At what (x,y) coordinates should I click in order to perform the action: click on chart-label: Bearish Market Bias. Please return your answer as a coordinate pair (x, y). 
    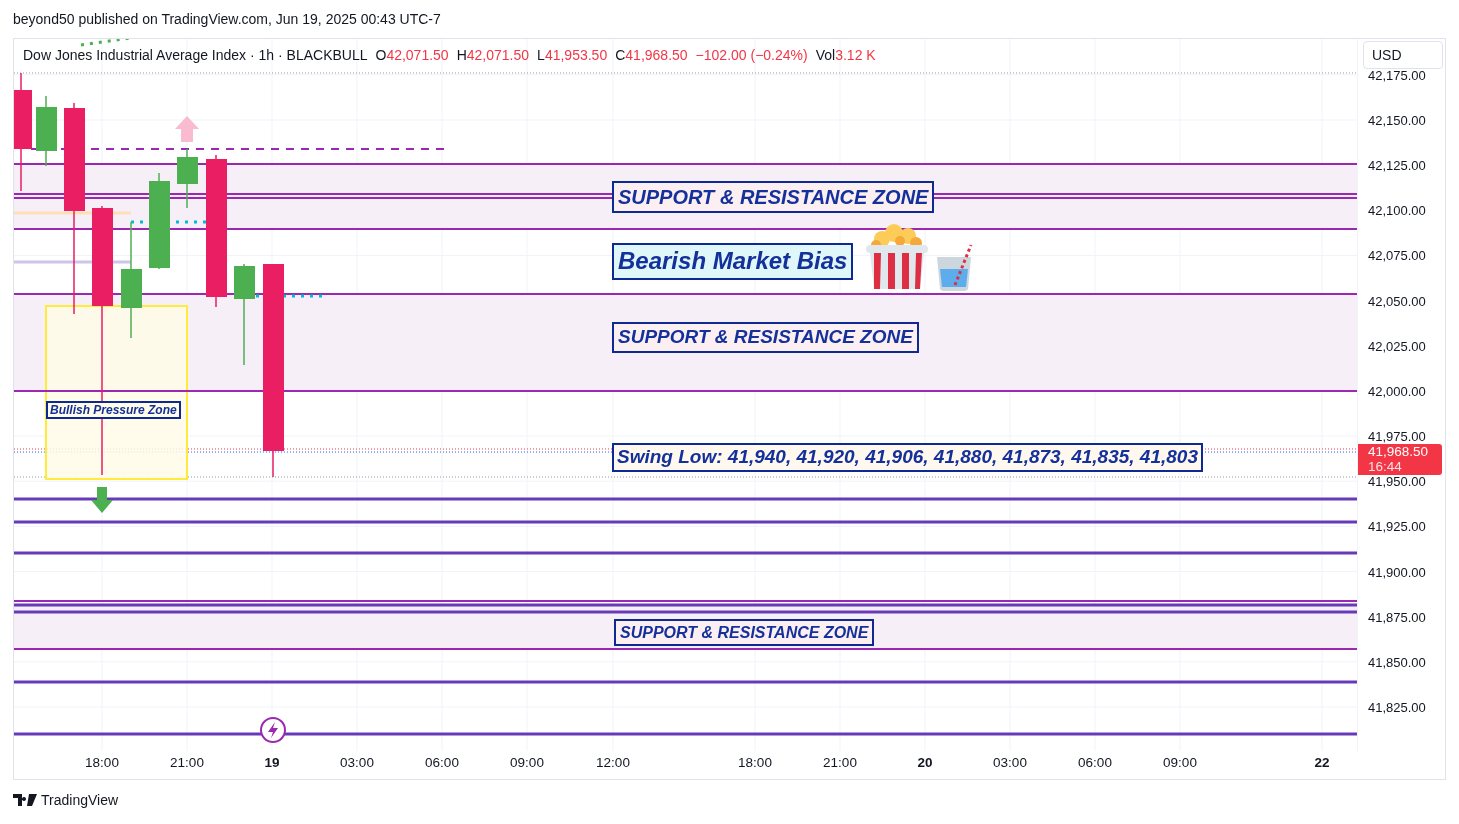
    Looking at the image, I should click on (733, 261).